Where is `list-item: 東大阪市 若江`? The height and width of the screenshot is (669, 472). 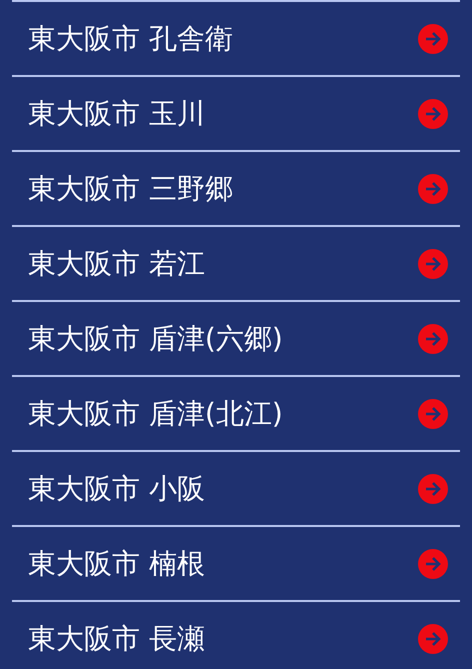
list-item: 東大阪市 若江 is located at coordinates (236, 262).